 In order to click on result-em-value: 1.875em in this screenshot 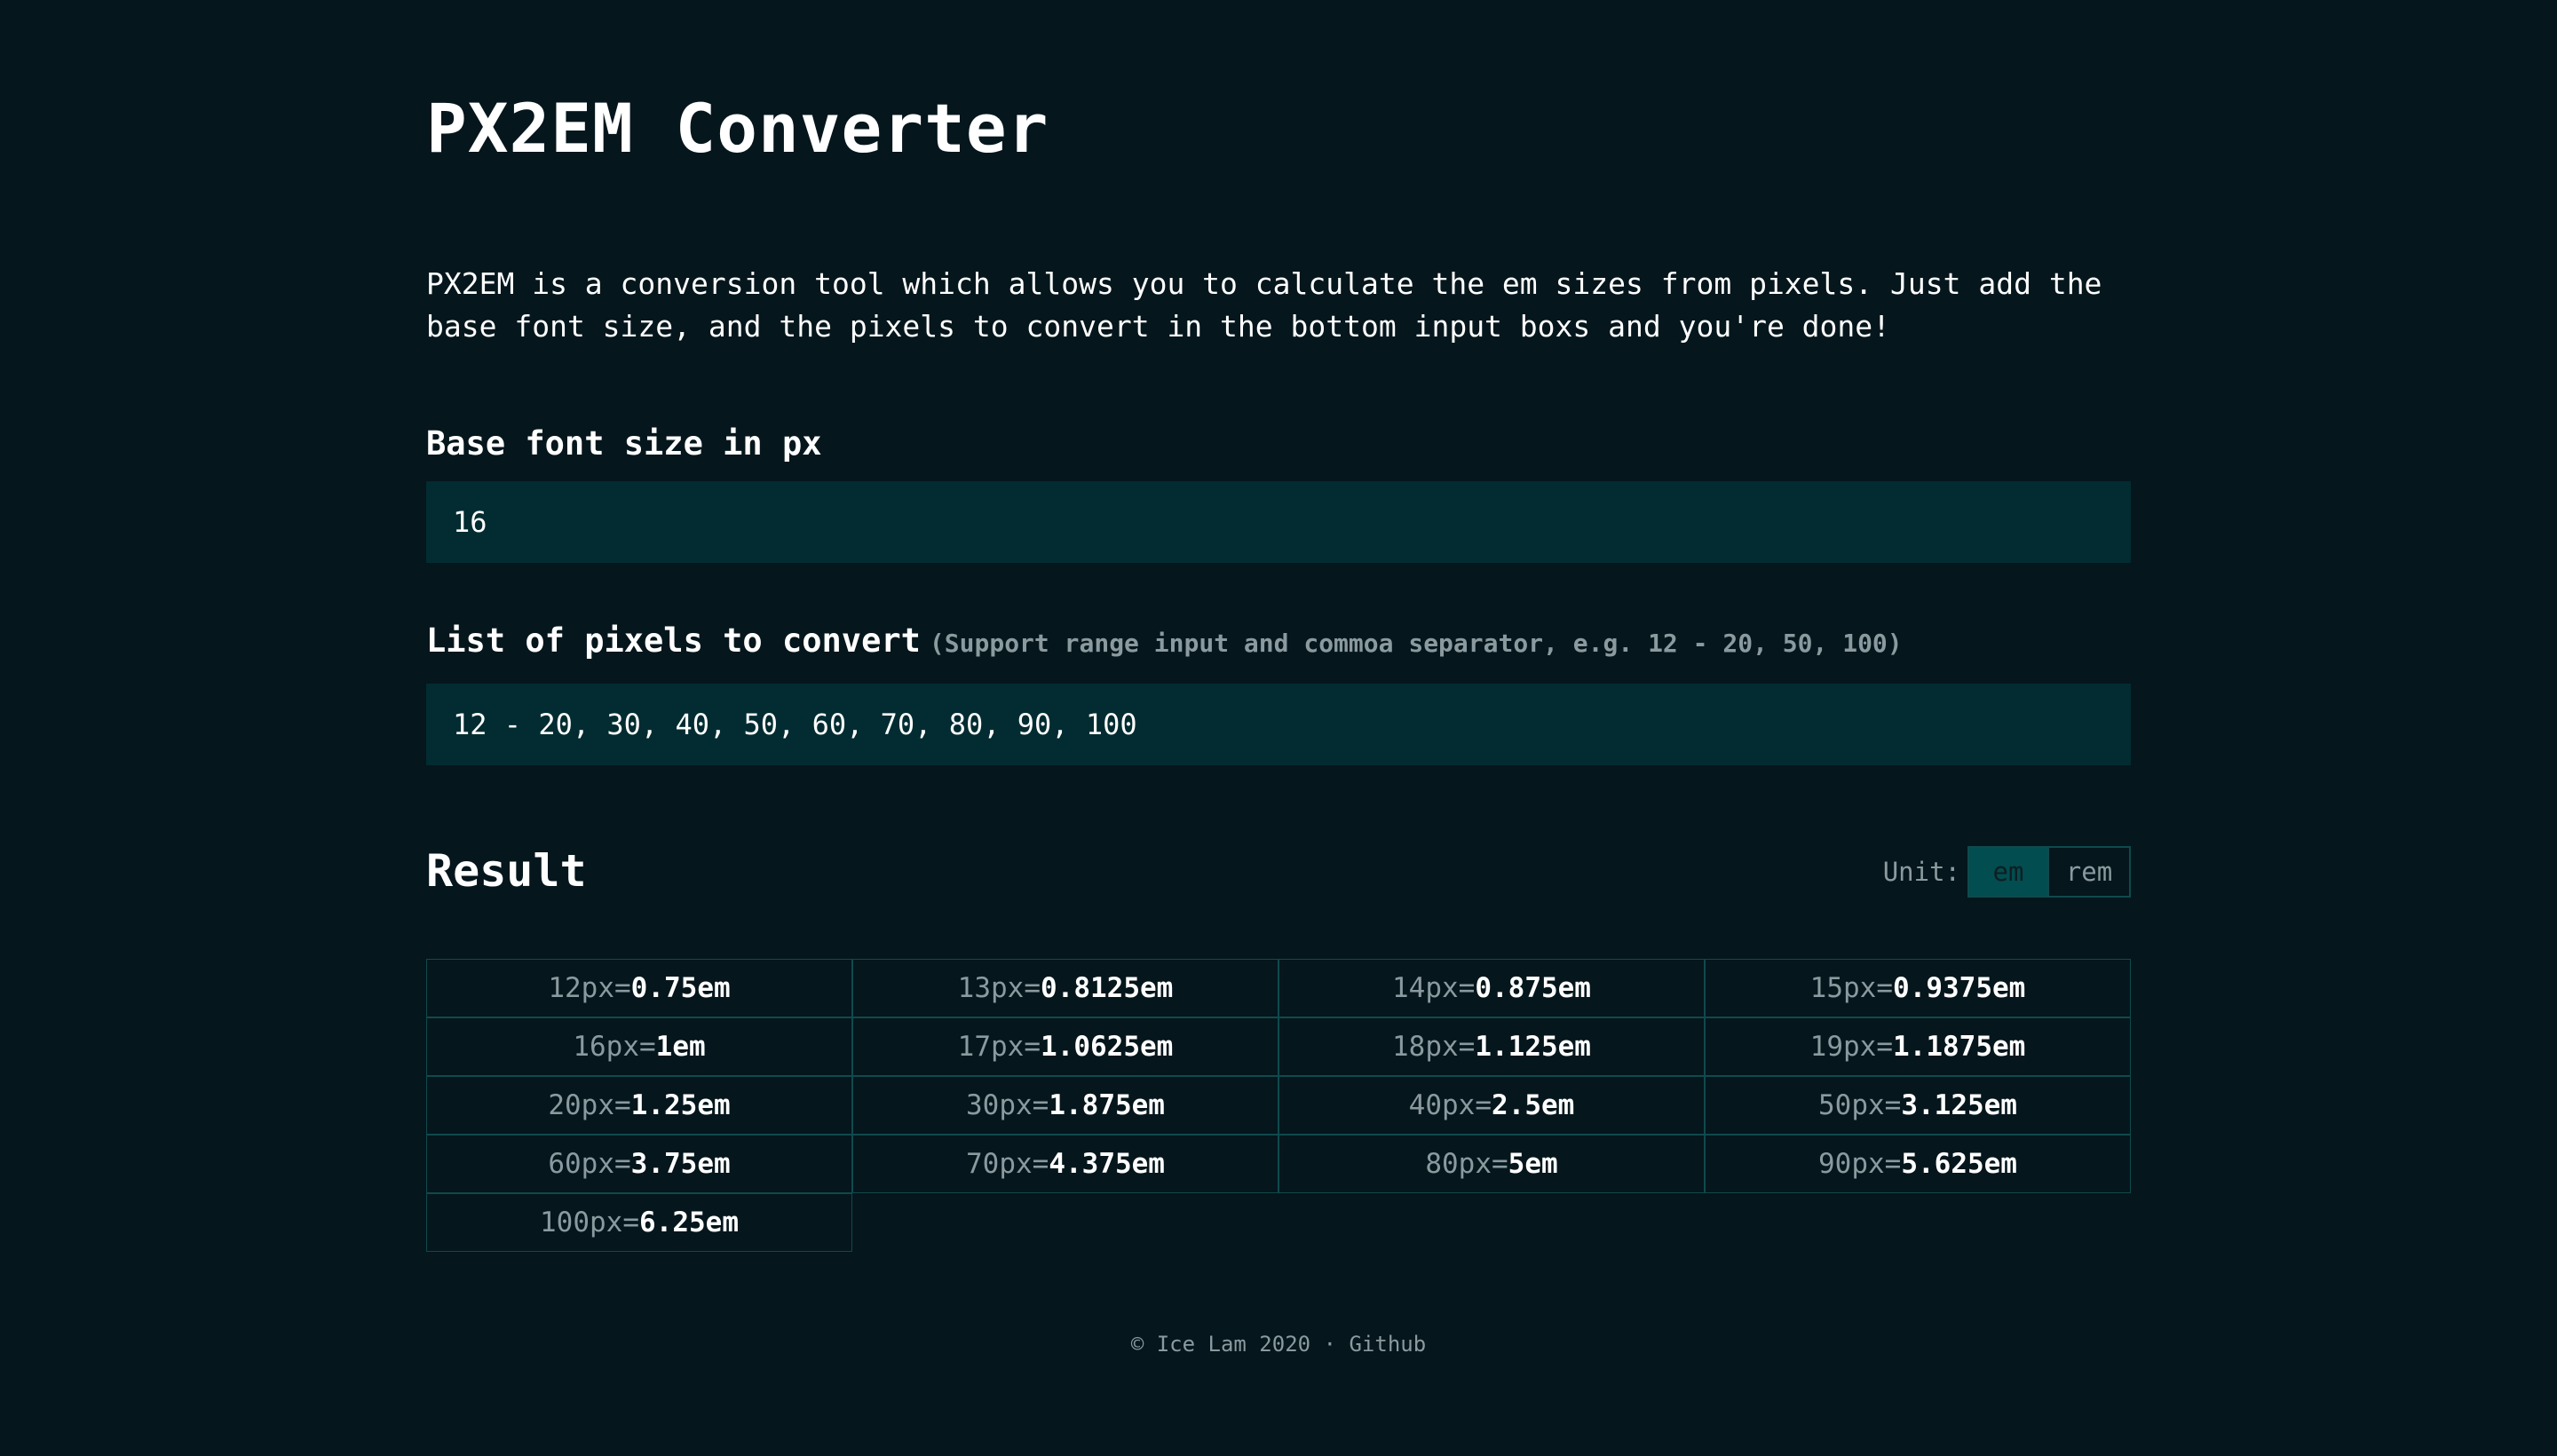, I will do `click(1107, 1105)`.